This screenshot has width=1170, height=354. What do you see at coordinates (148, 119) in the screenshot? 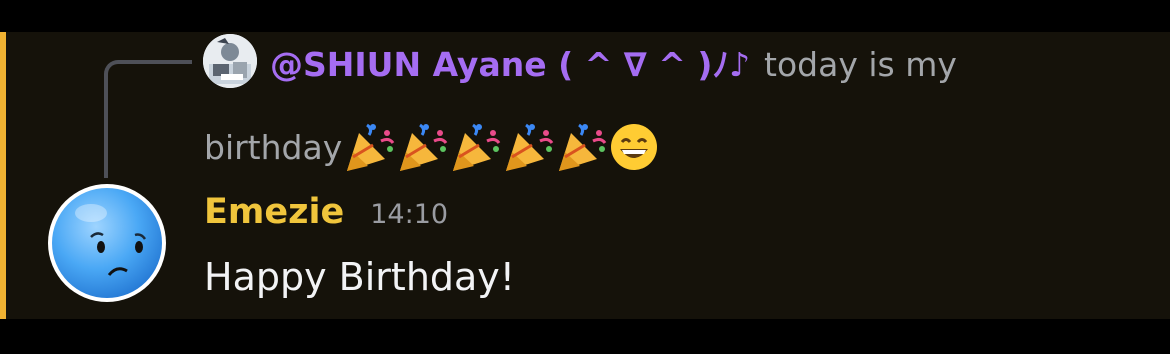
I see `reply-connector-line` at bounding box center [148, 119].